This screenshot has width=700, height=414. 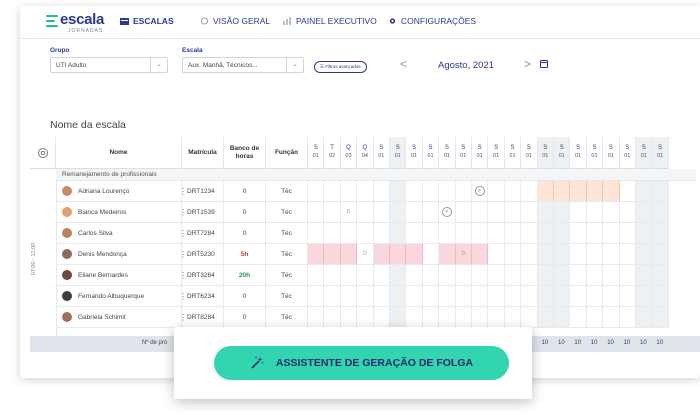 I want to click on nav-visao-geral: VISÃO GERAL, so click(x=235, y=21).